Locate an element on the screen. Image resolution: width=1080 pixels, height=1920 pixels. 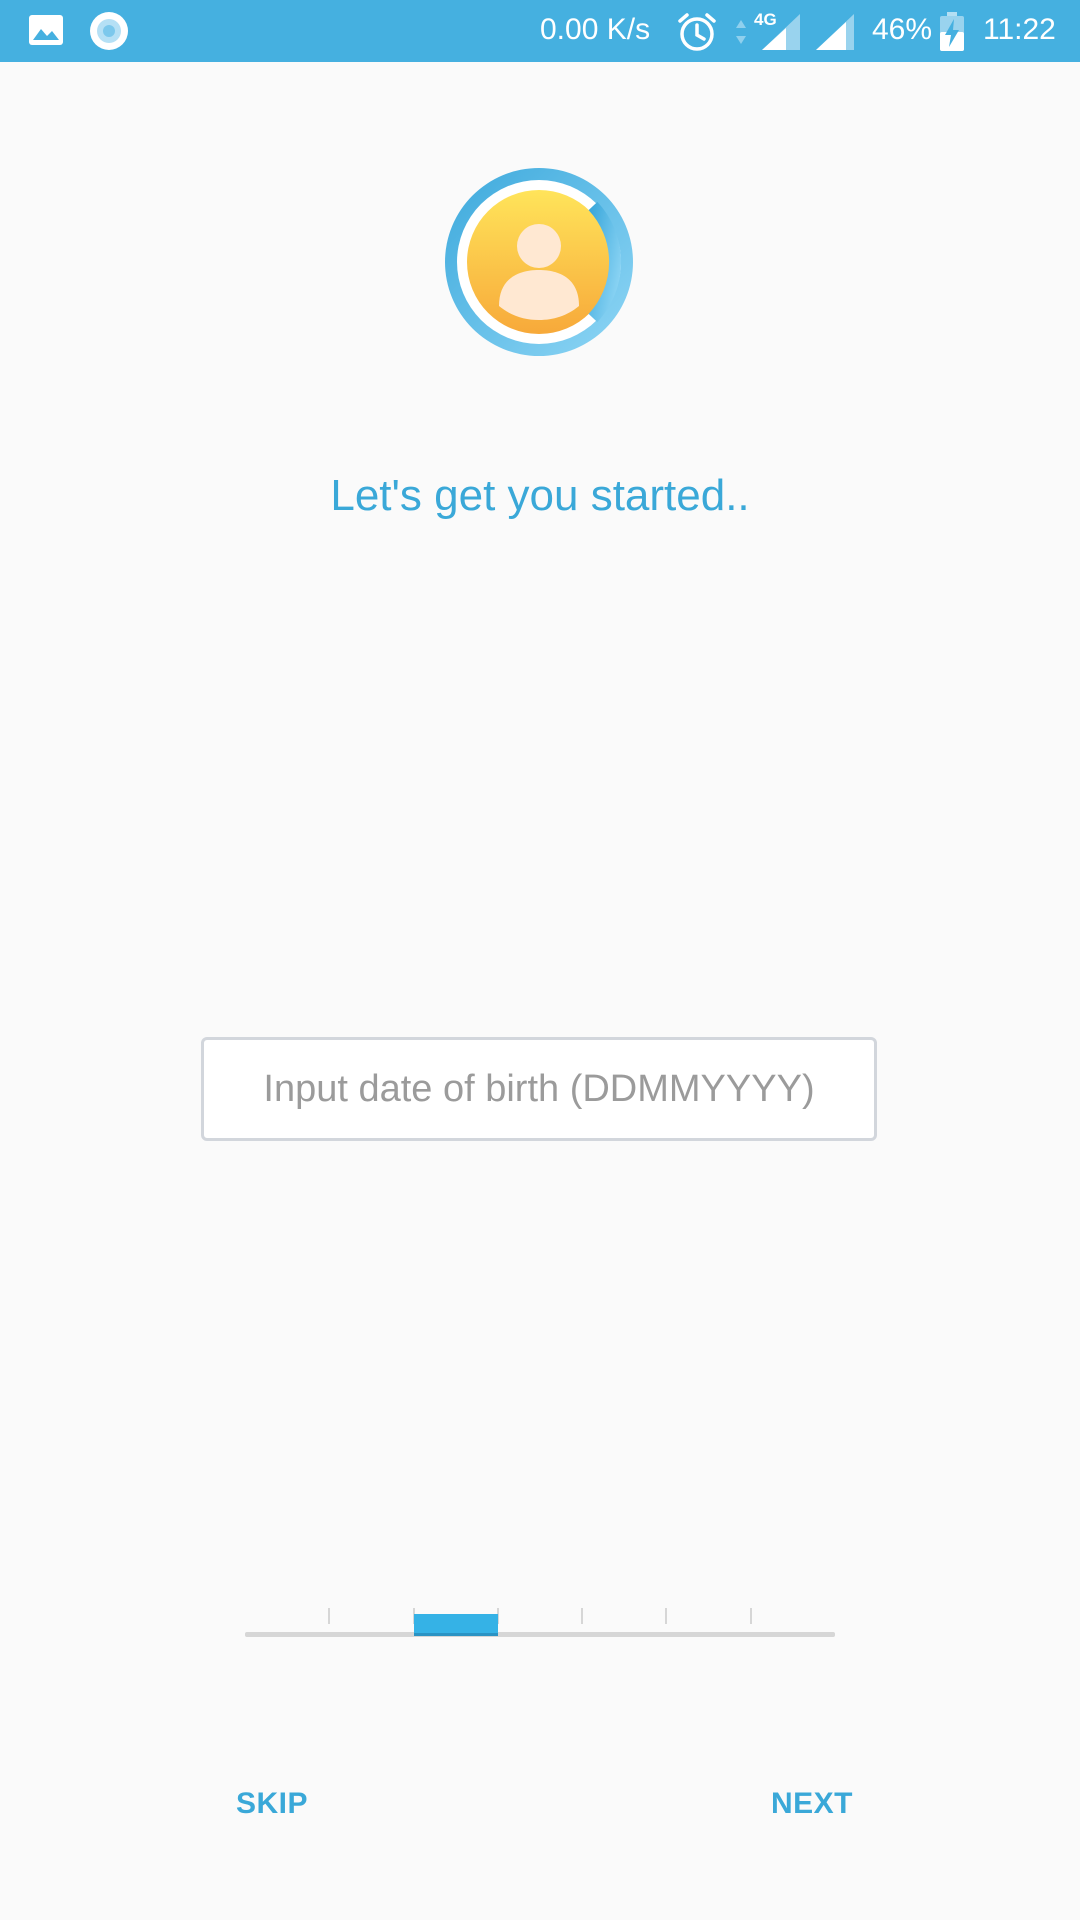
battery-level: 46% is located at coordinates (902, 29).